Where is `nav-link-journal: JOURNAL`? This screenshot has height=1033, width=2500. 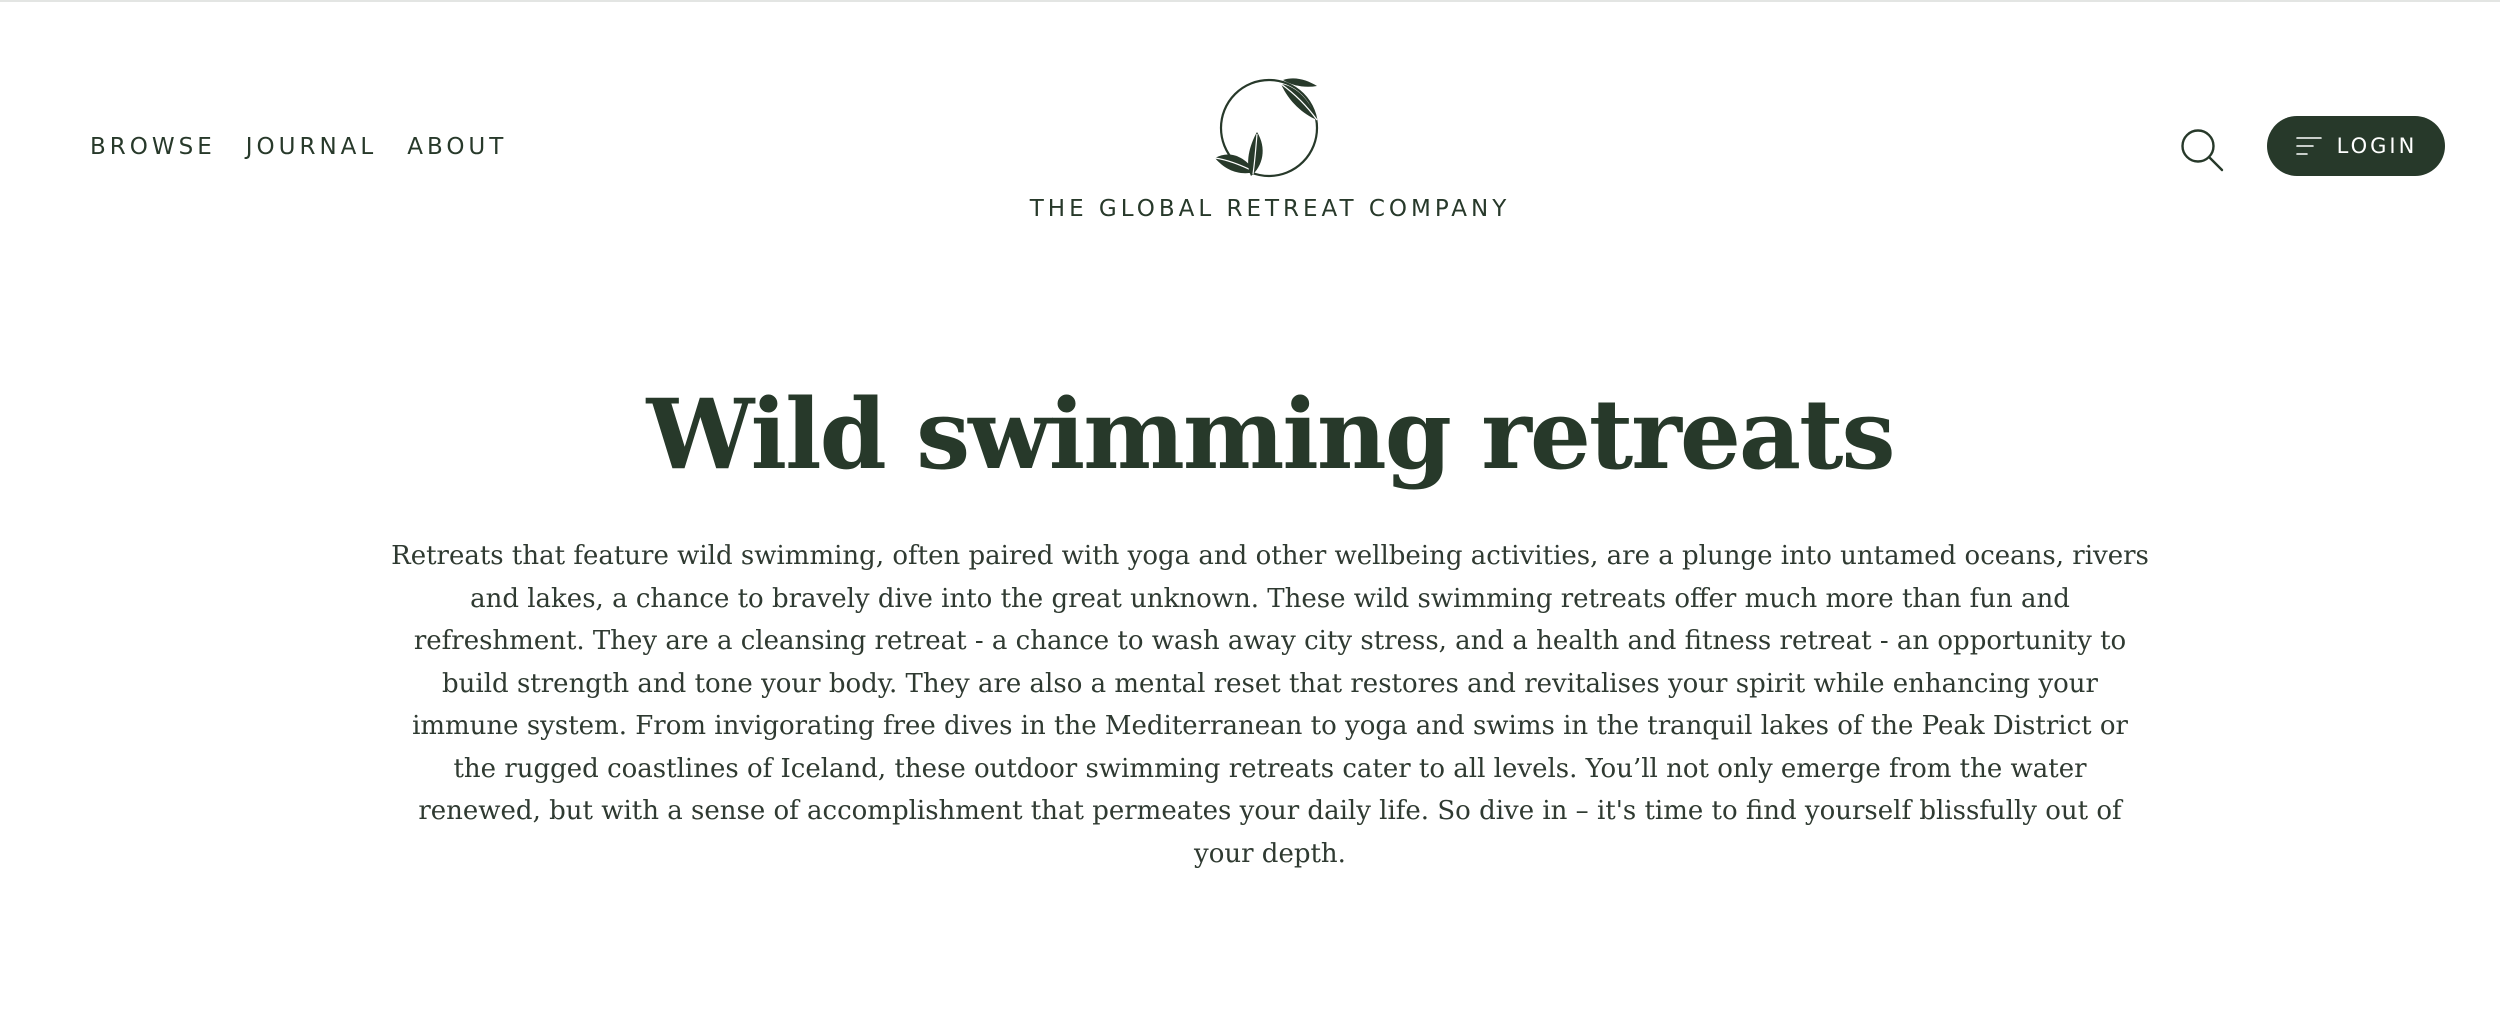
nav-link-journal: JOURNAL is located at coordinates (311, 147).